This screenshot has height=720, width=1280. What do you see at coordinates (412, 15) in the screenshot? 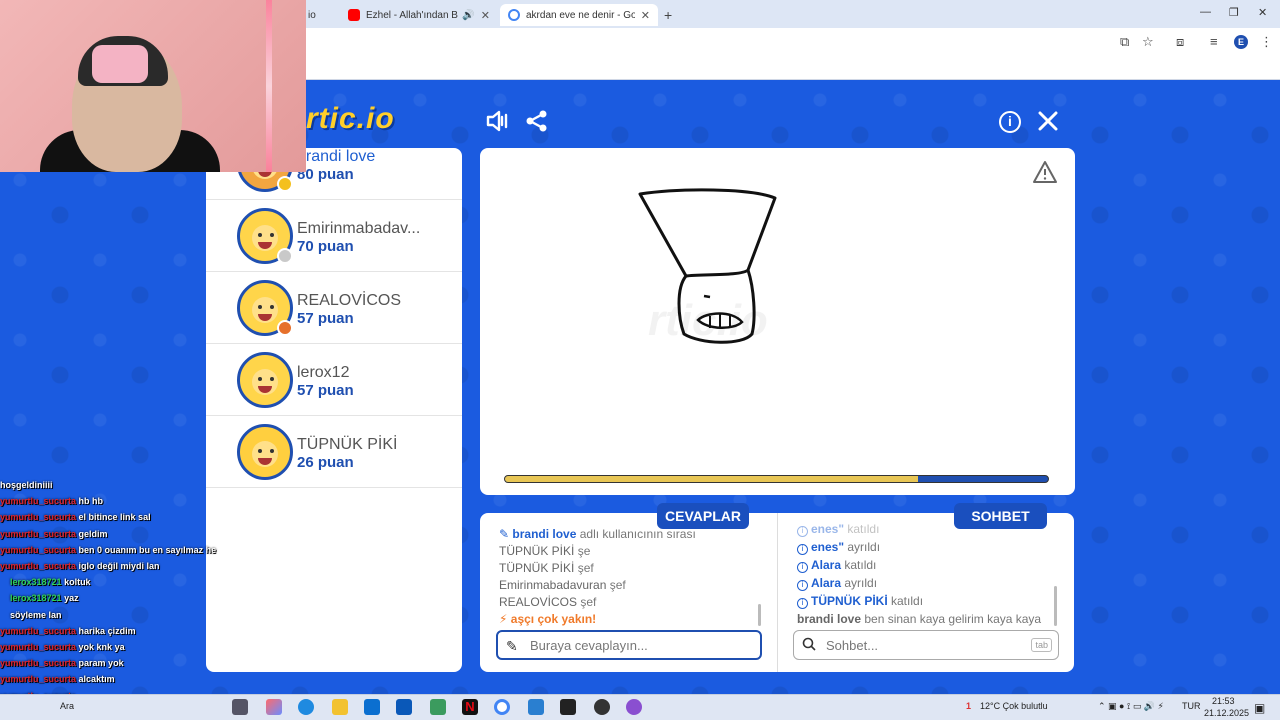
I see `tab-title: Ezhel - Allah'ından Bul (Live` at bounding box center [412, 15].